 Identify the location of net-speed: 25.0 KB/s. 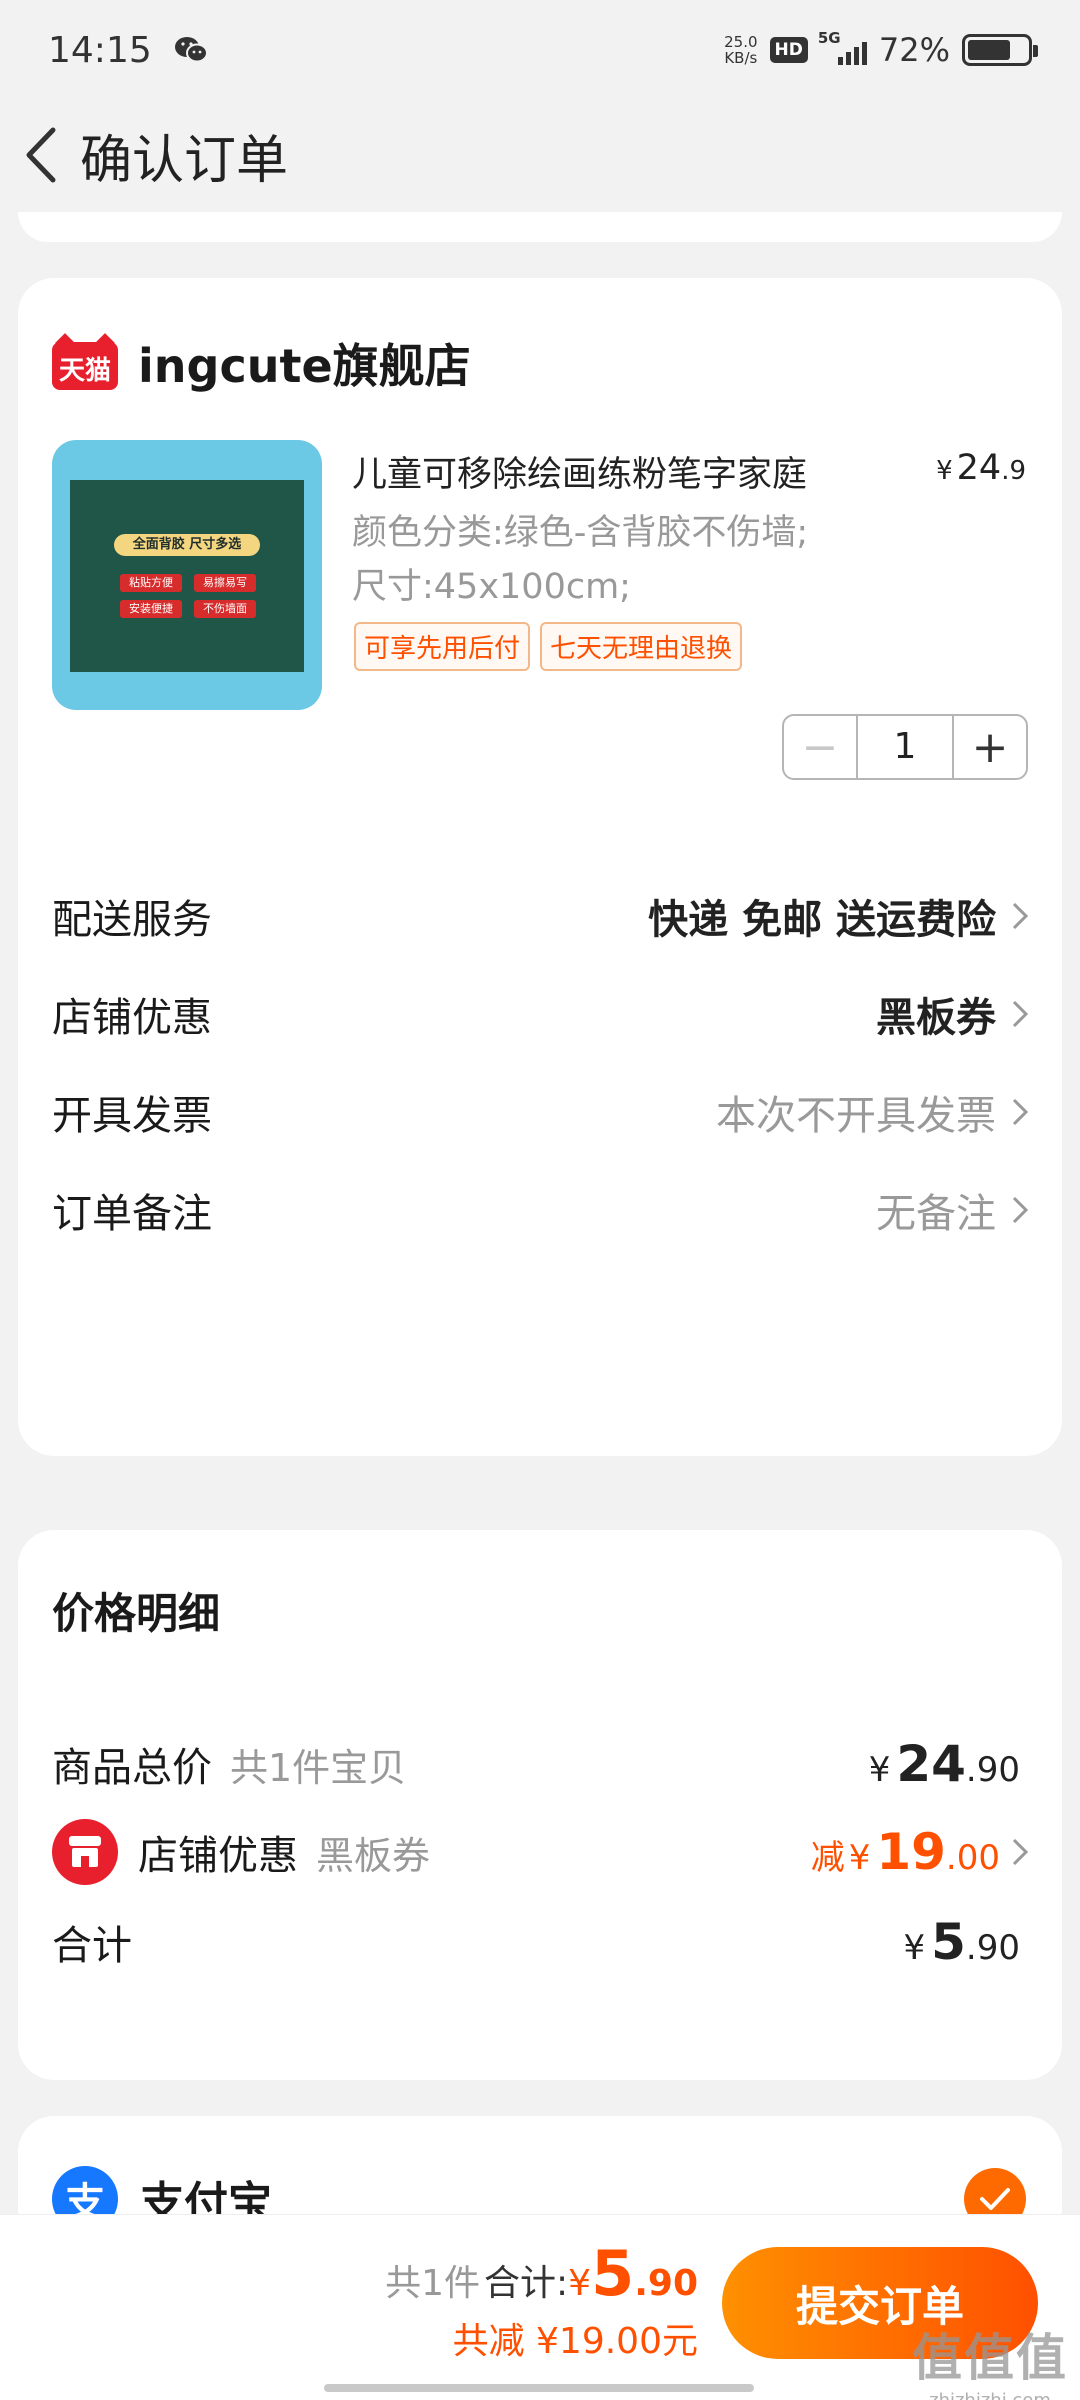
(741, 50).